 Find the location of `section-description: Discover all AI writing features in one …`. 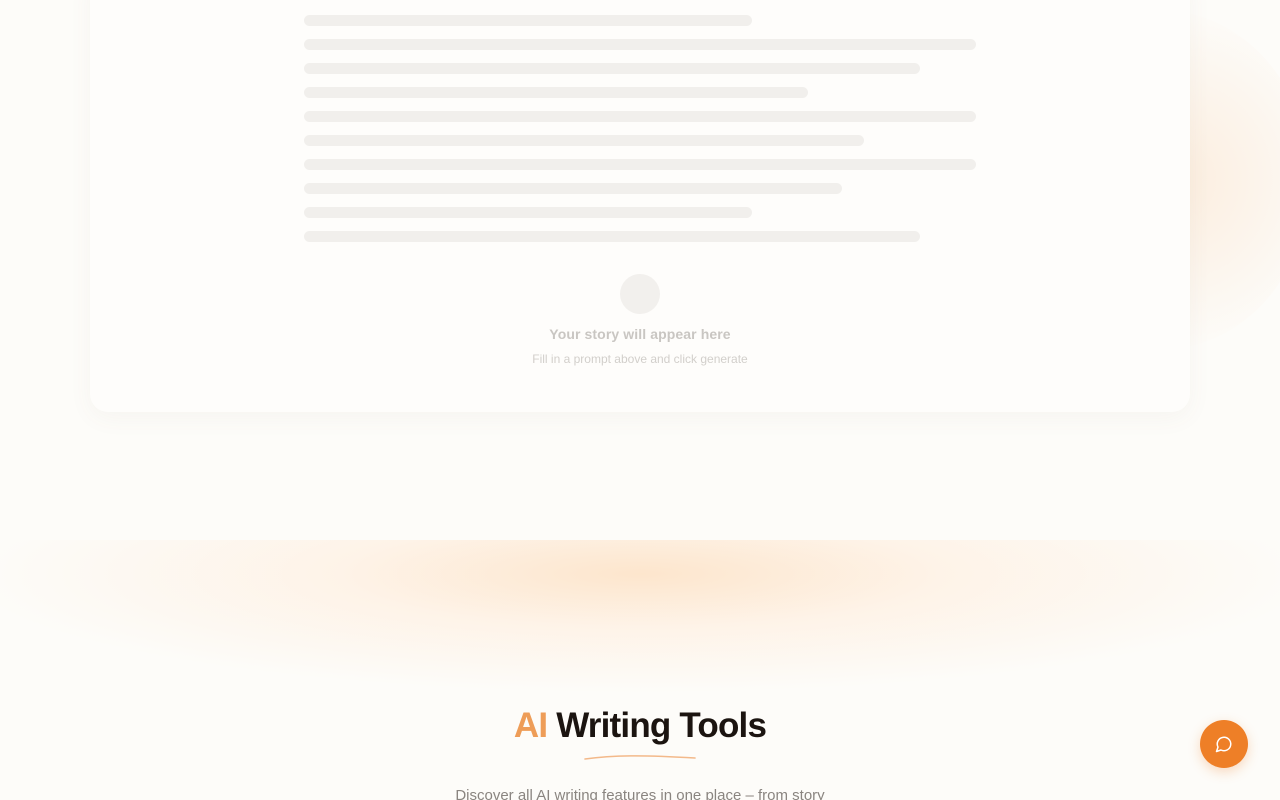

section-description: Discover all AI writing features in one … is located at coordinates (640, 793).